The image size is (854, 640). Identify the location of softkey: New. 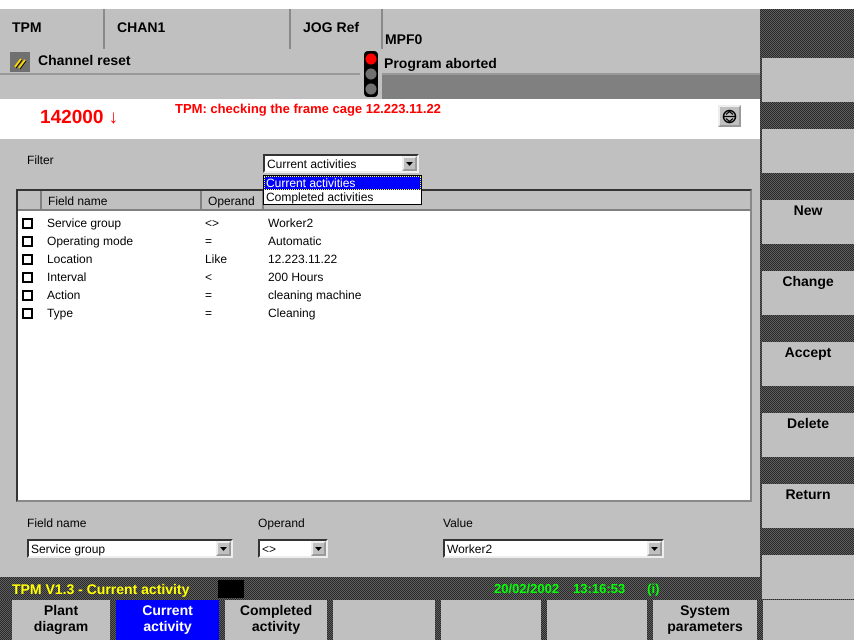
(808, 222).